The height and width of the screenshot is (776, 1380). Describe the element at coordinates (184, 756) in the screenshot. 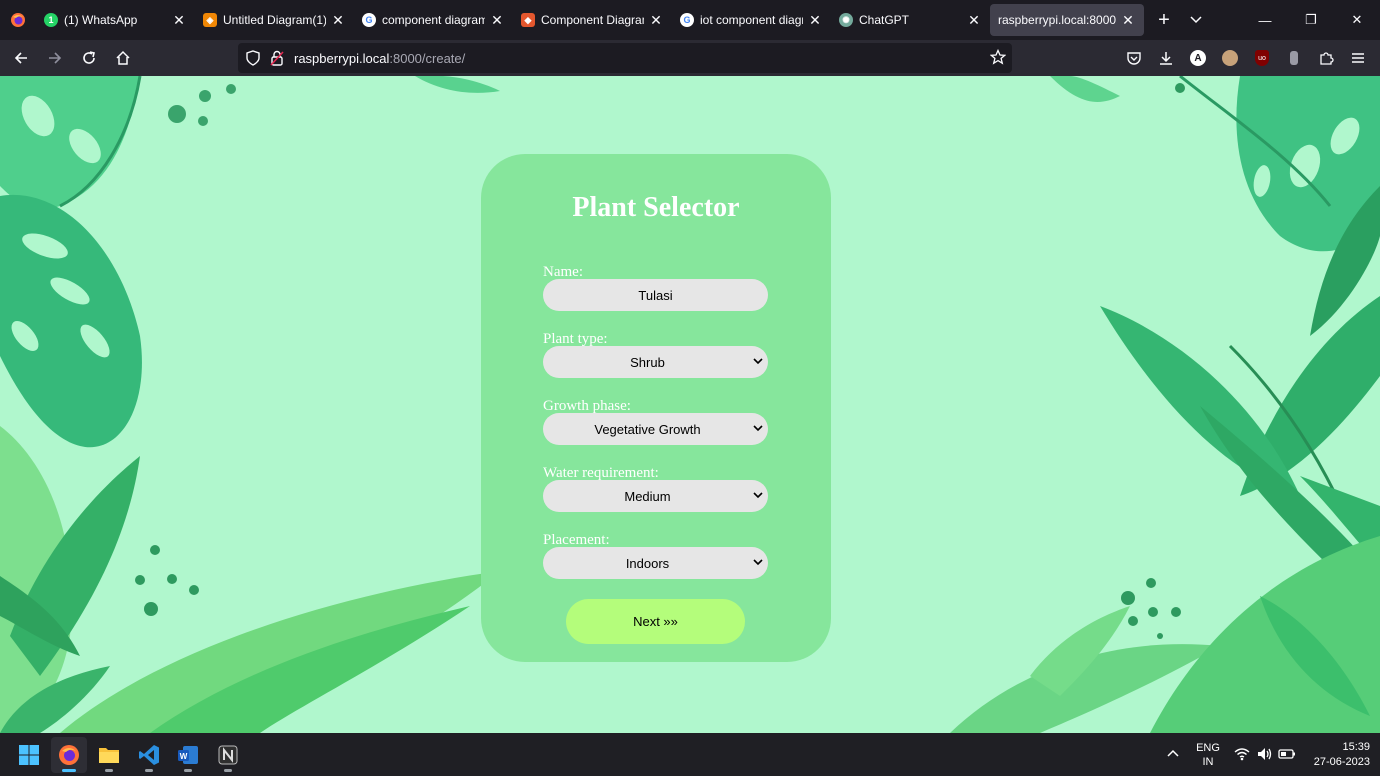

I see `svg-text: W` at that location.